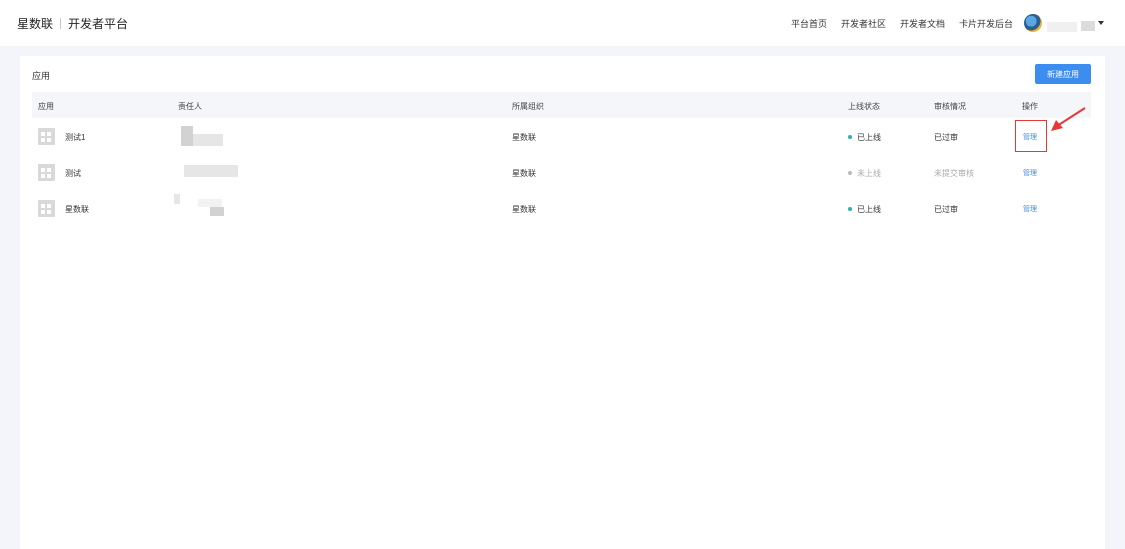  What do you see at coordinates (1068, 119) in the screenshot?
I see `annotation-arrow-icon` at bounding box center [1068, 119].